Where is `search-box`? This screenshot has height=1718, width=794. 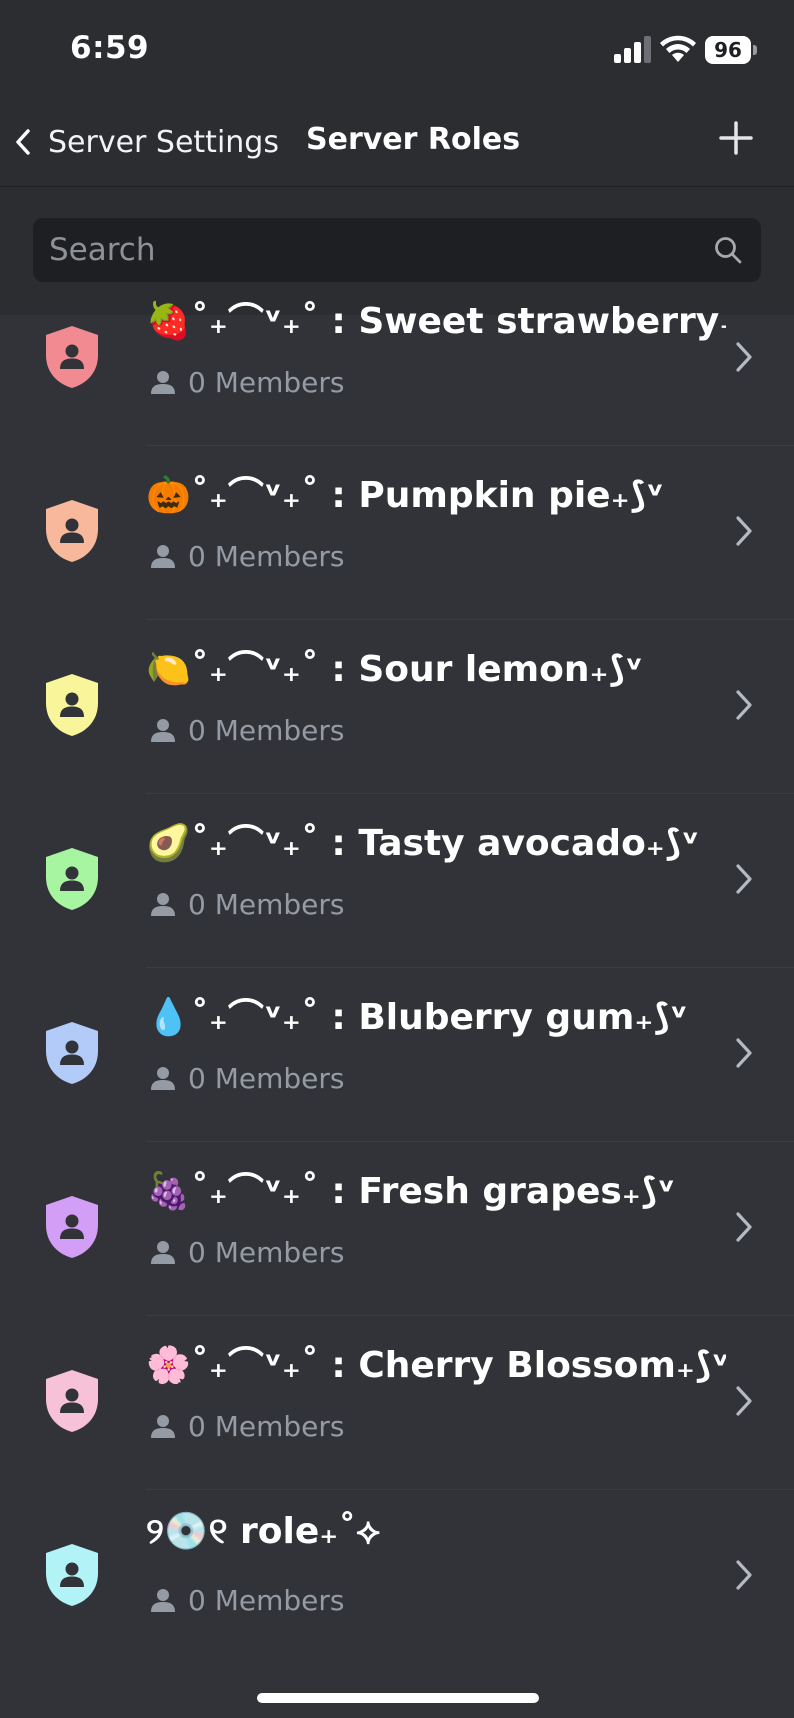 search-box is located at coordinates (397, 250).